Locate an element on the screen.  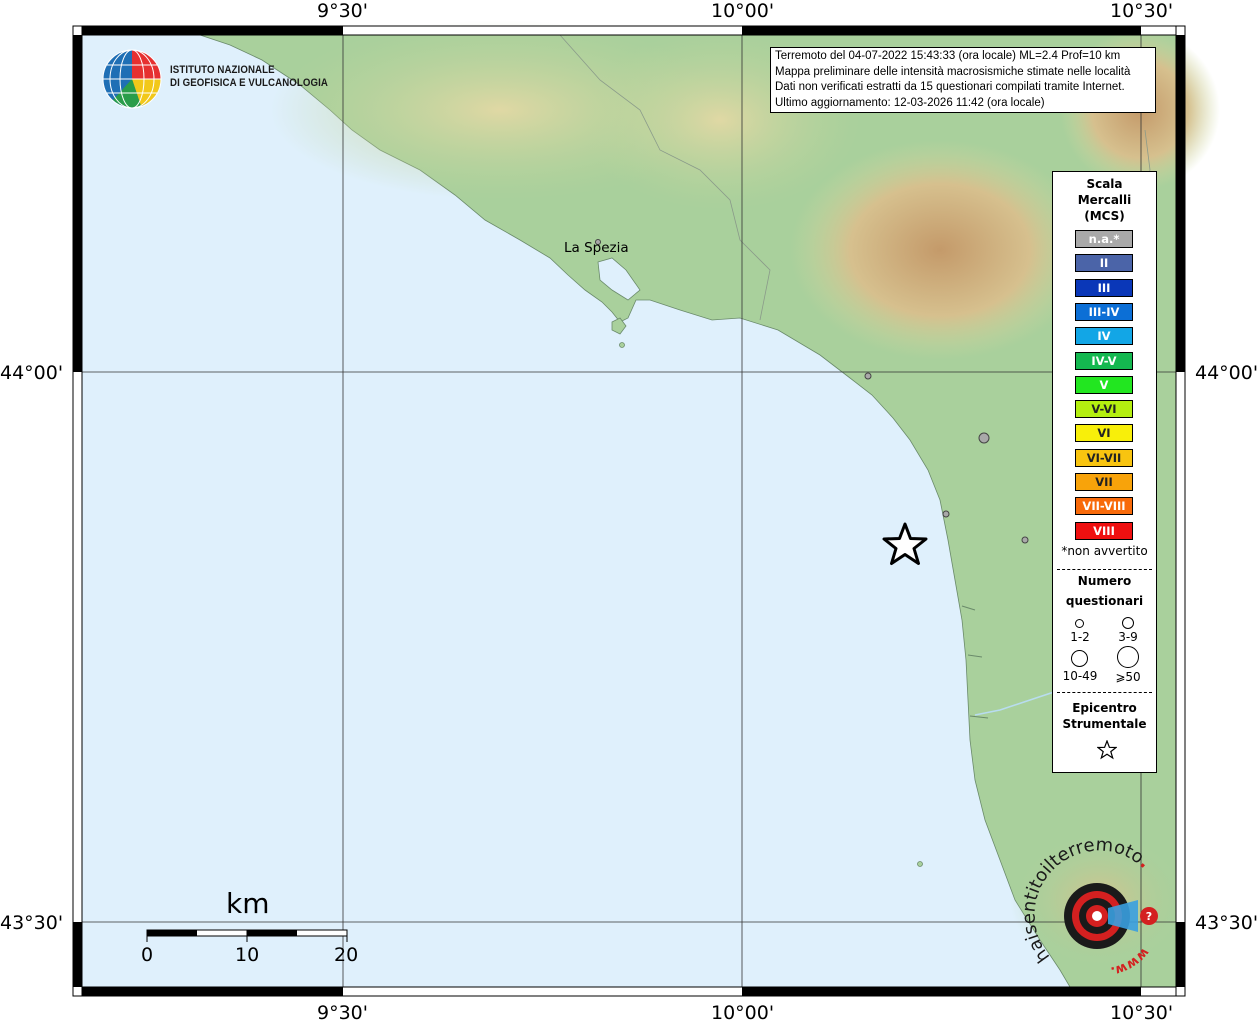
lat-label-right: 44°00' is located at coordinates (1226, 373).